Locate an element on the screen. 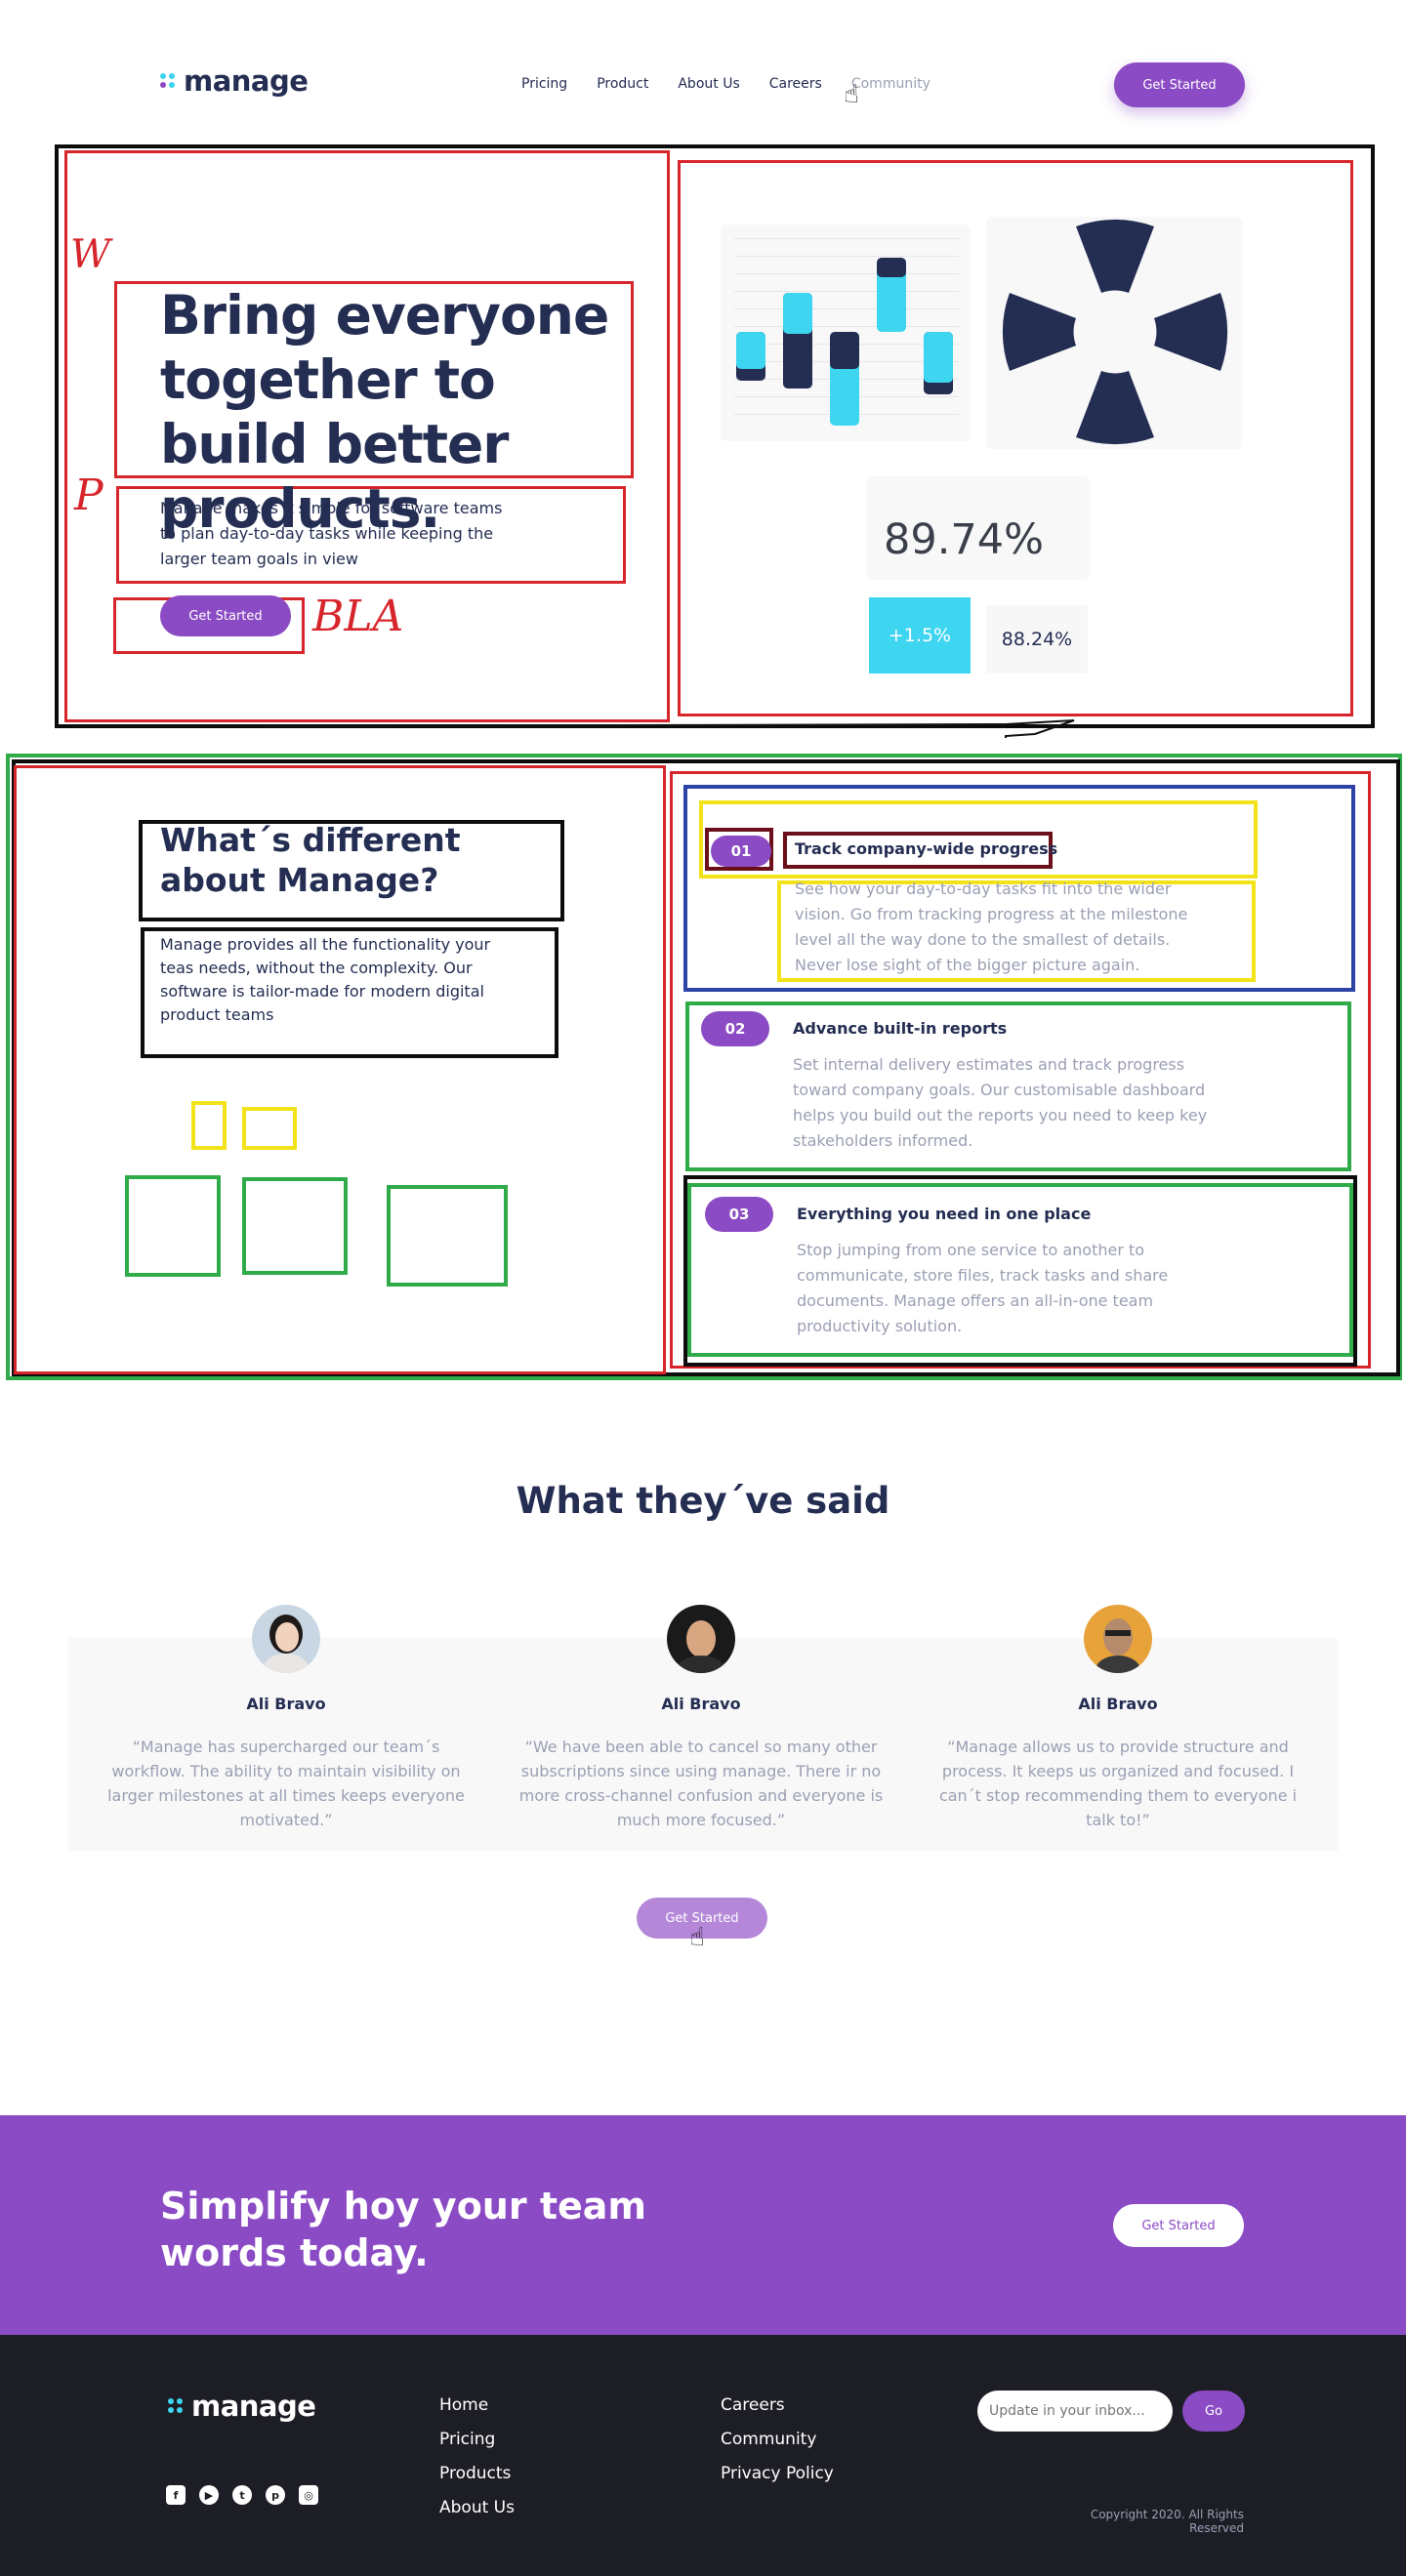 The width and height of the screenshot is (1406, 2576). subscribe-input is located at coordinates (1075, 2411).